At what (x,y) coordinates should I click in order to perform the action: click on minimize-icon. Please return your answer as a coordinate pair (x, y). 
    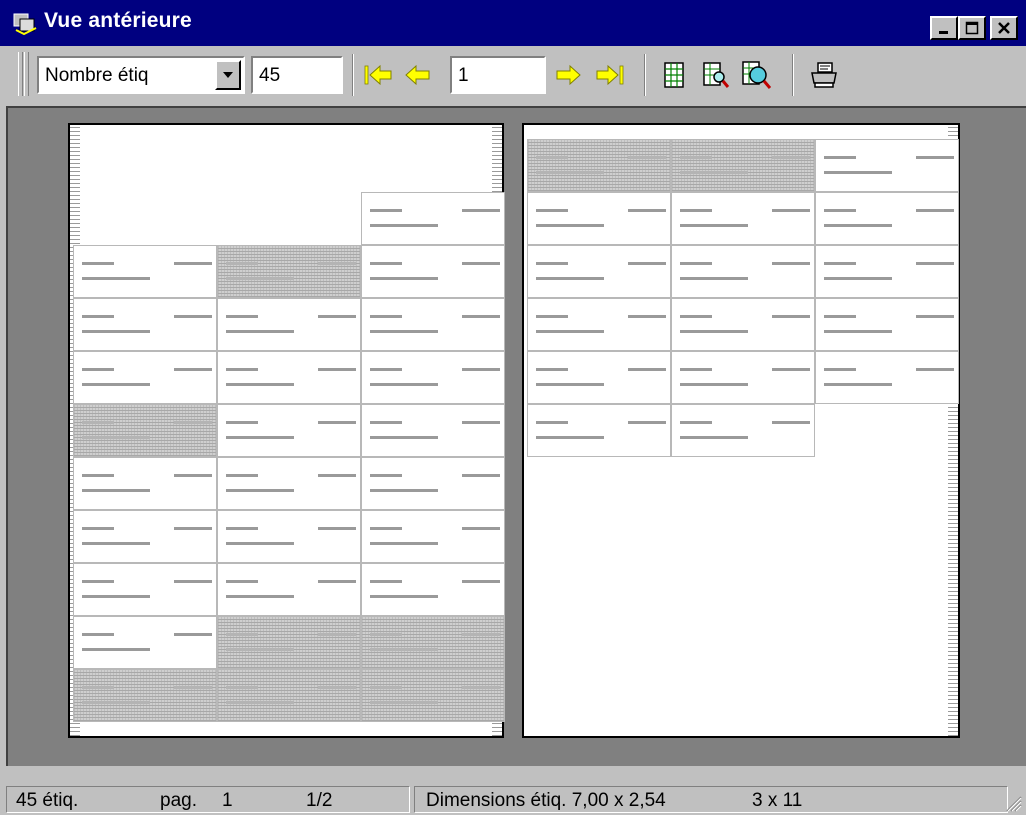
    Looking at the image, I should click on (943, 32).